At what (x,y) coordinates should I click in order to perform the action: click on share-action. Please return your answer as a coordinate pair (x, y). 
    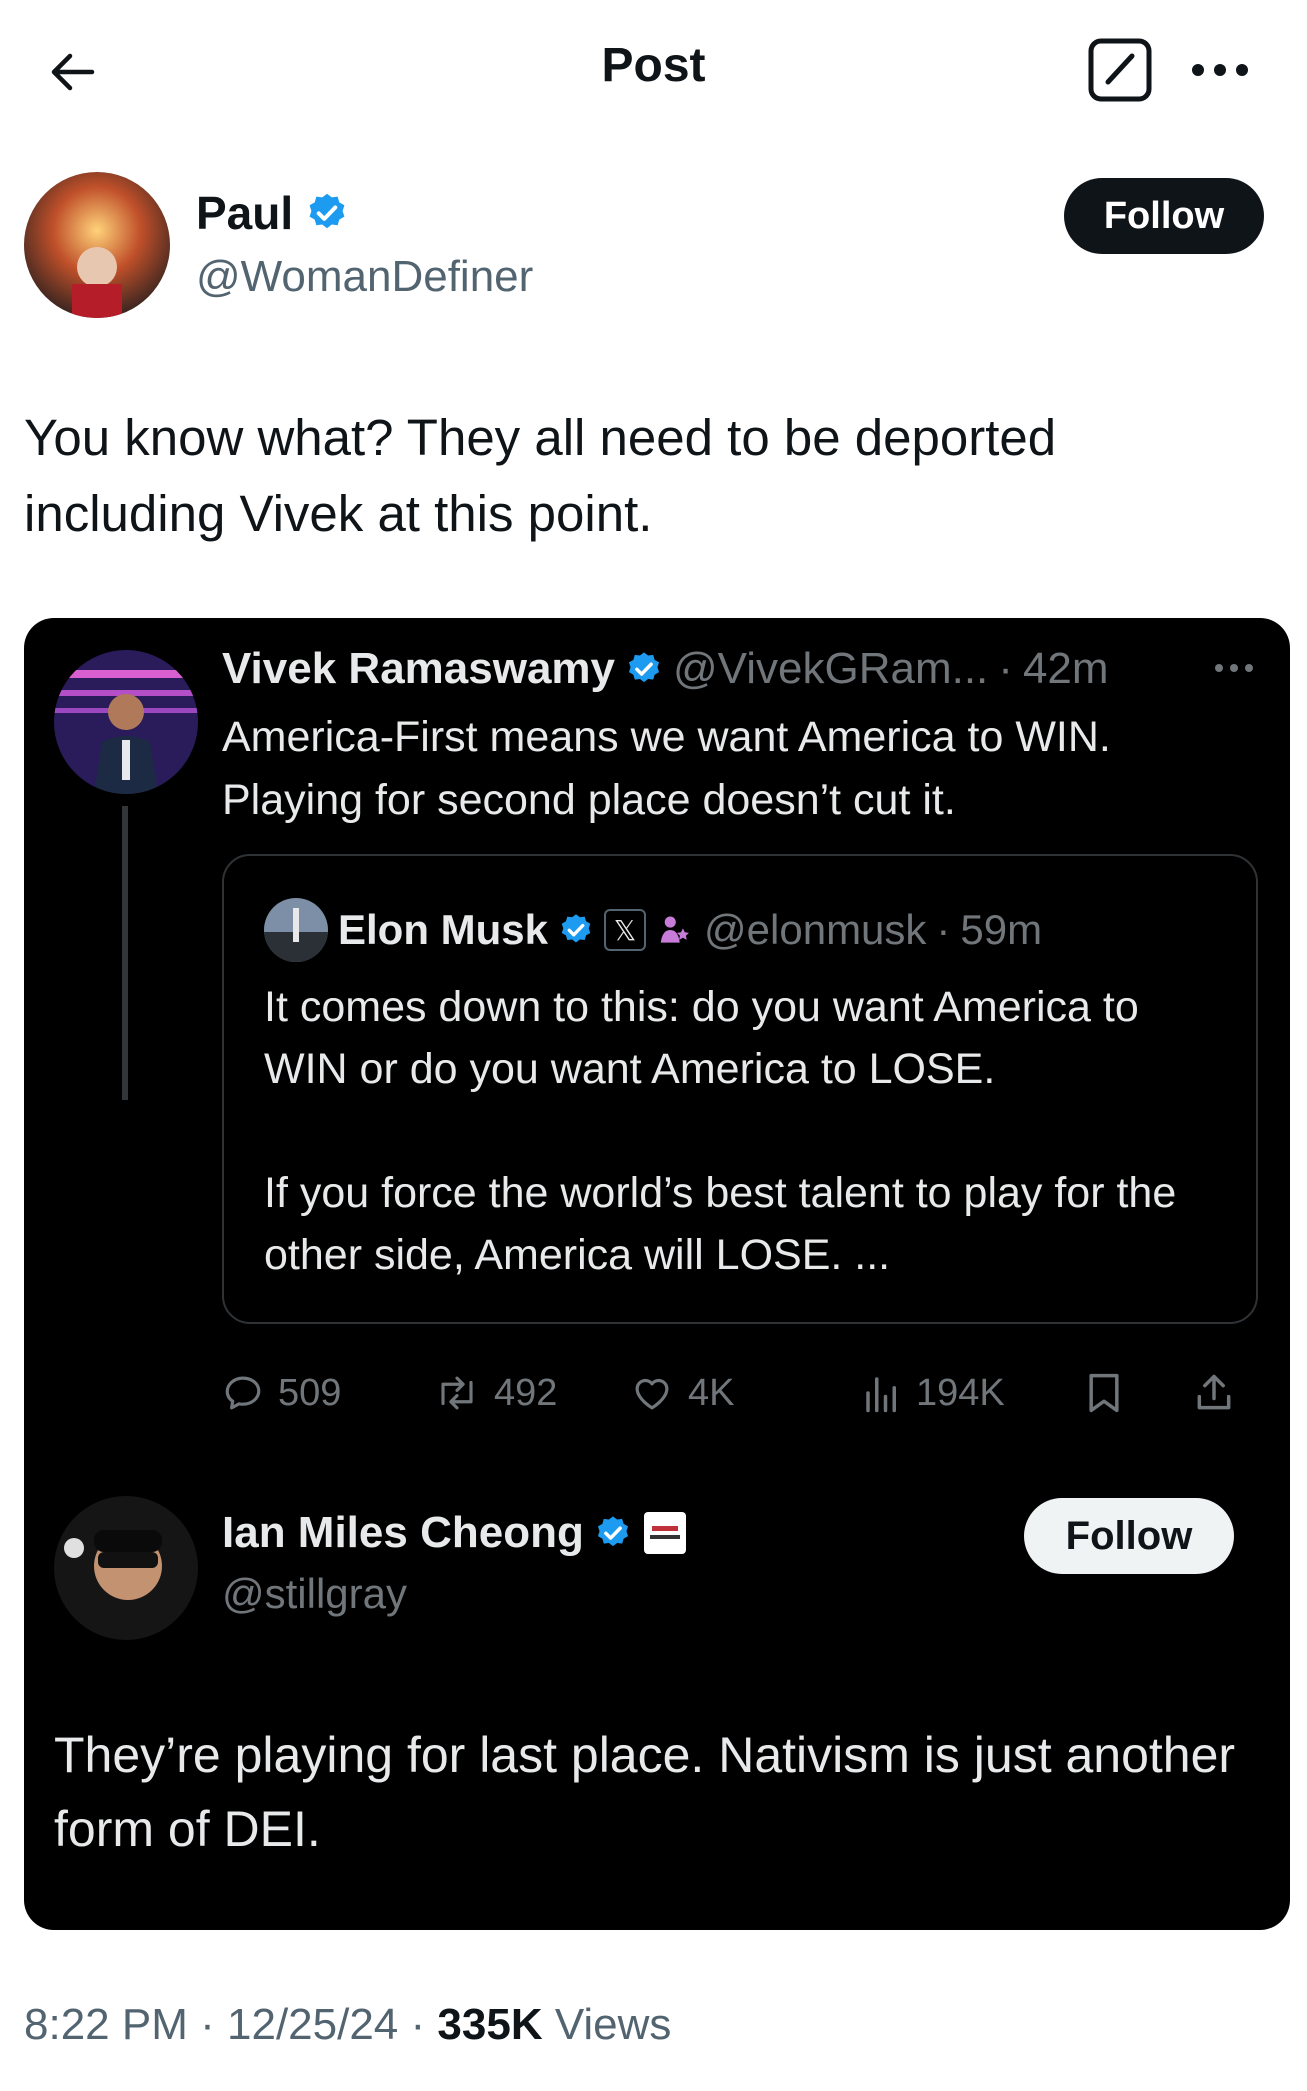
    Looking at the image, I should click on (1214, 1393).